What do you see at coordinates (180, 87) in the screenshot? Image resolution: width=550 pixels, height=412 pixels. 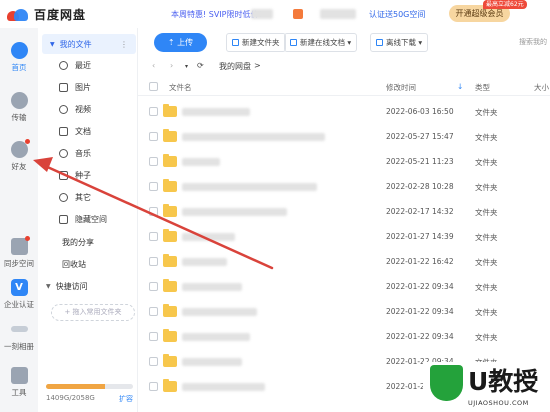 I see `col-header-name: 文件名` at bounding box center [180, 87].